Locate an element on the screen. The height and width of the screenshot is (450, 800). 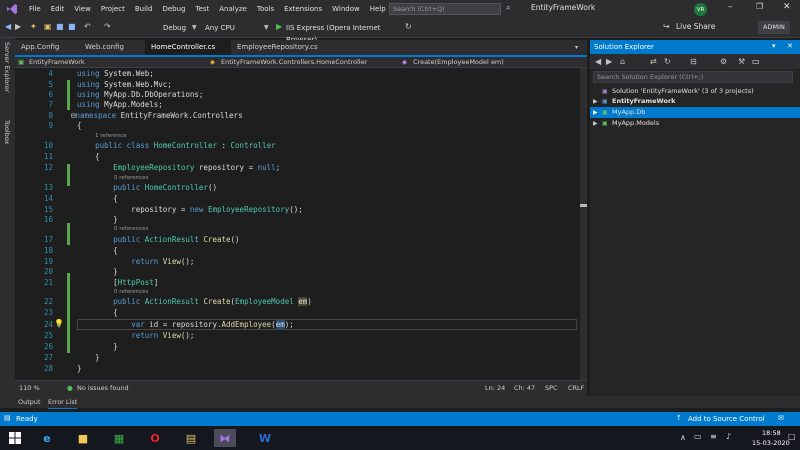
issues-status: No issues found is located at coordinates (103, 388).